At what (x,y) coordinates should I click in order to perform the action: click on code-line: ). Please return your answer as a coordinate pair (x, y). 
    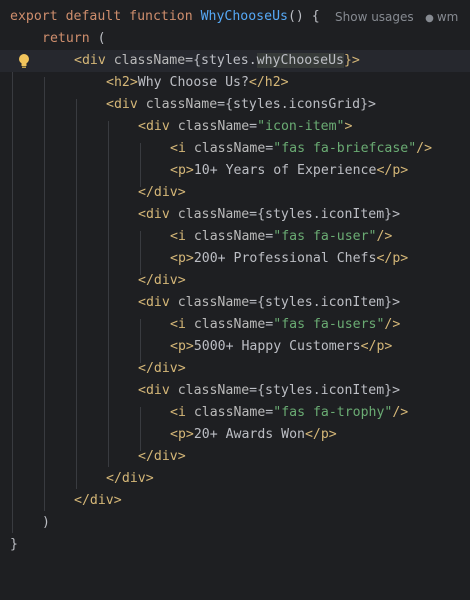
    Looking at the image, I should click on (235, 523).